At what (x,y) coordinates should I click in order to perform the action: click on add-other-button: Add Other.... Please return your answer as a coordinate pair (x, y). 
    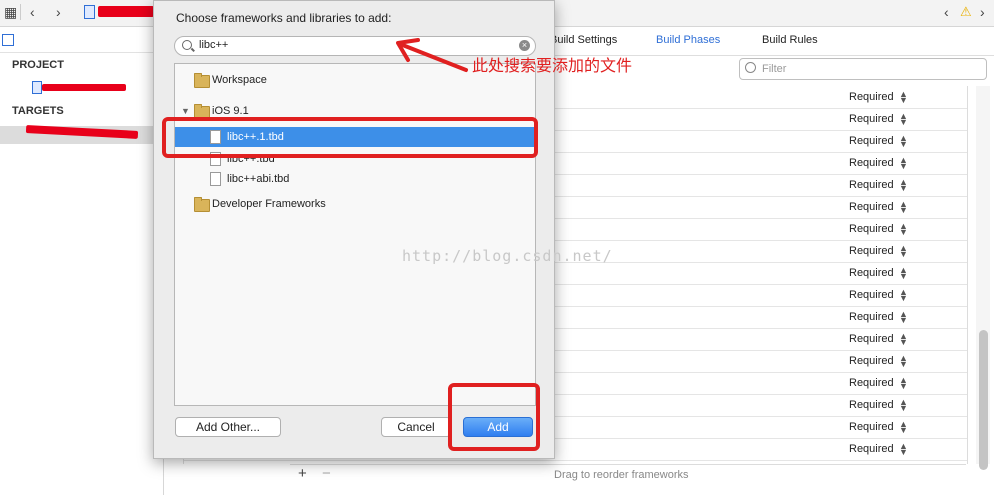
    Looking at the image, I should click on (228, 427).